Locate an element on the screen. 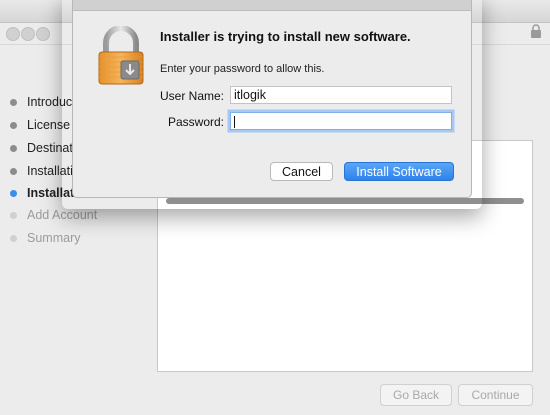 This screenshot has width=550, height=415. dialog-message: Enter your password to allow this. is located at coordinates (242, 69).